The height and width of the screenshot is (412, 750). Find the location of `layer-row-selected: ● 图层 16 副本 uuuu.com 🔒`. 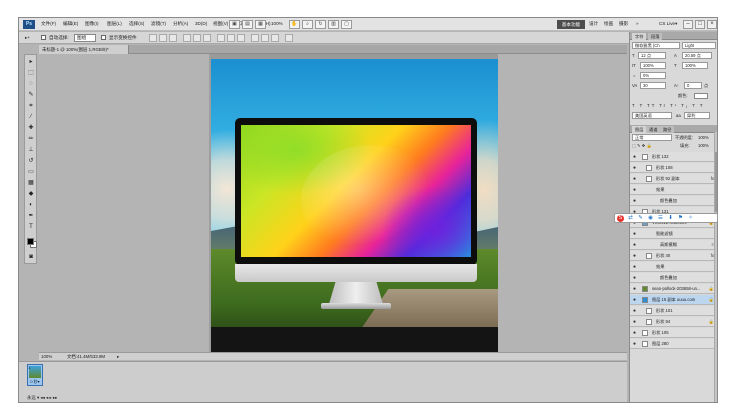

layer-row-selected: ● 图层 16 副本 uuuu.com 🔒 is located at coordinates (673, 300).